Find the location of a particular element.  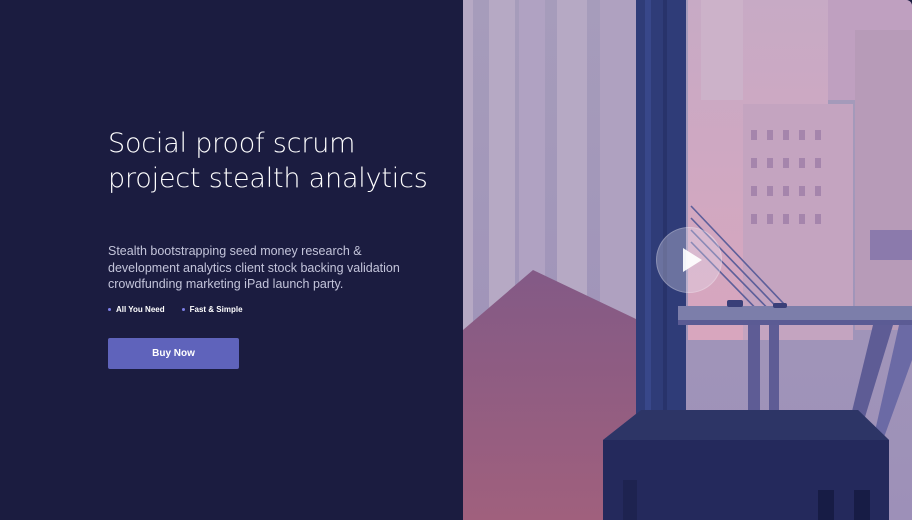

feature-item: Fast & Simple is located at coordinates (212, 309).